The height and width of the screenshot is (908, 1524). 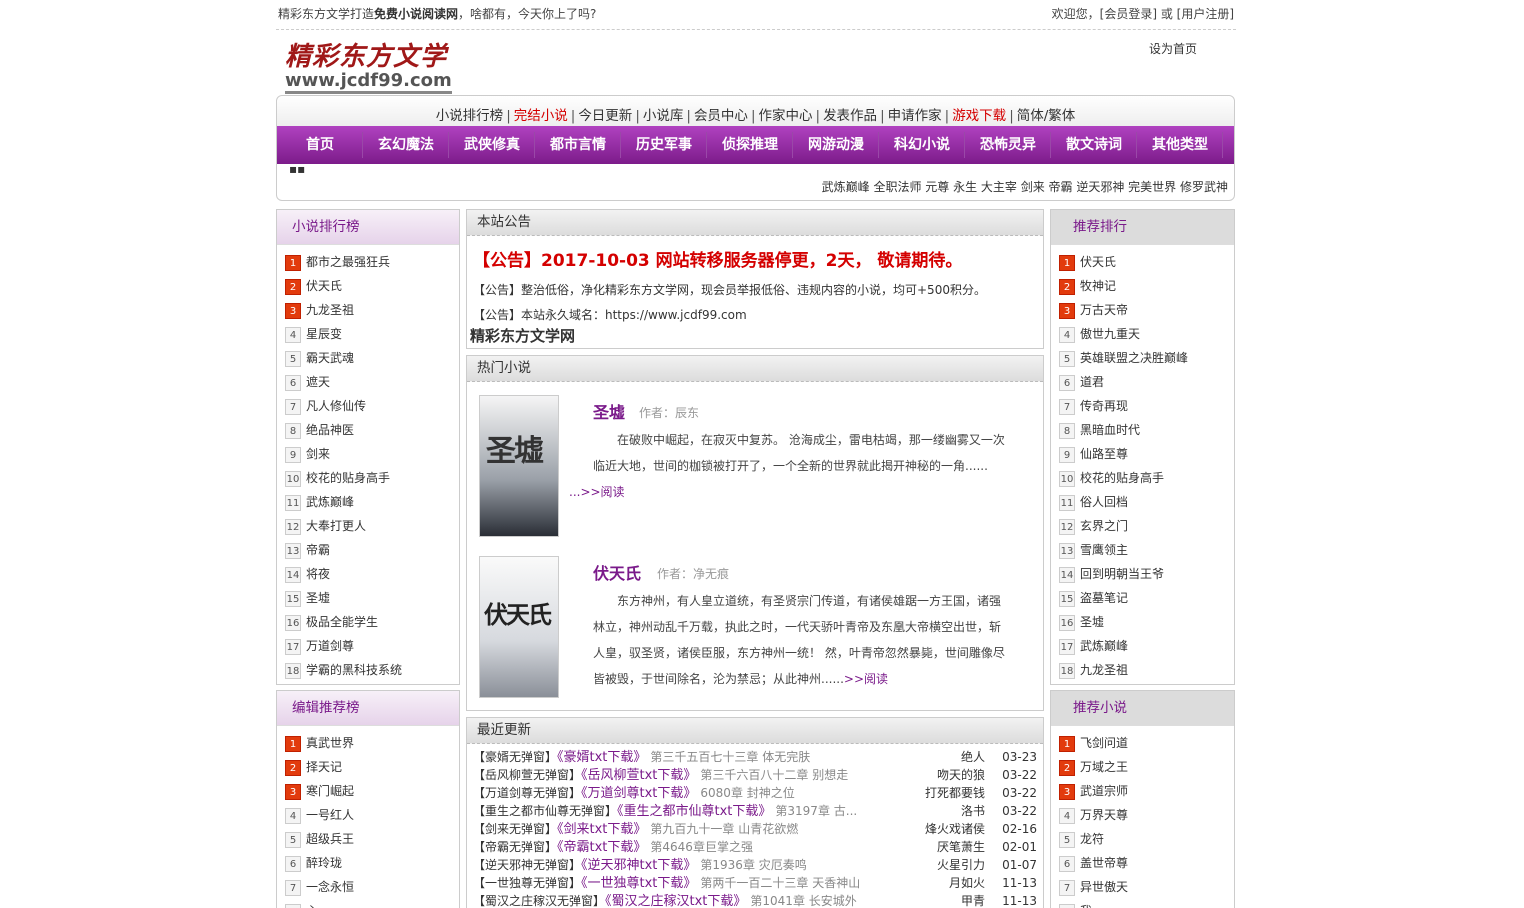 What do you see at coordinates (330, 430) in the screenshot?
I see `rank-book-link: 绝品神医` at bounding box center [330, 430].